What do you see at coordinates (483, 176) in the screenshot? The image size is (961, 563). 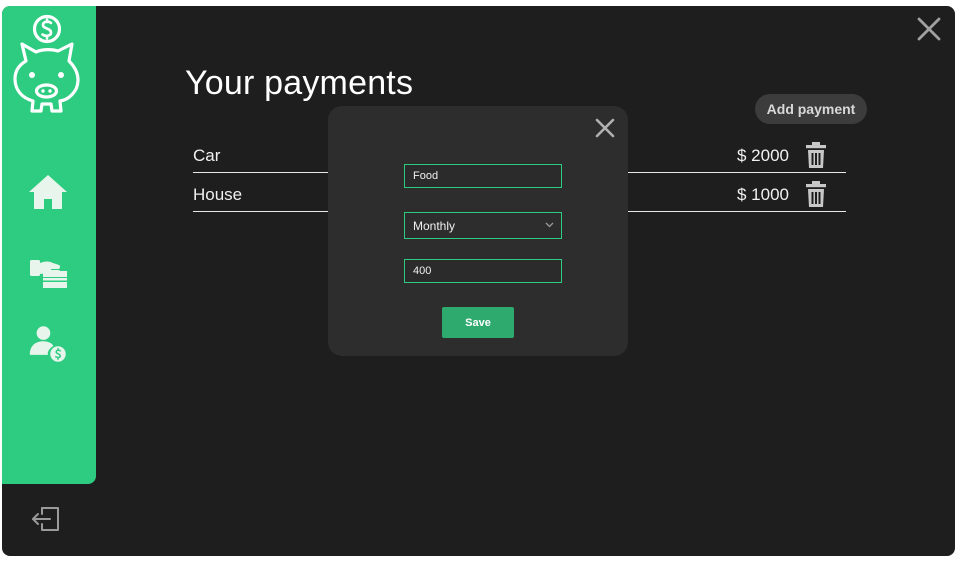 I see `payment-name-input` at bounding box center [483, 176].